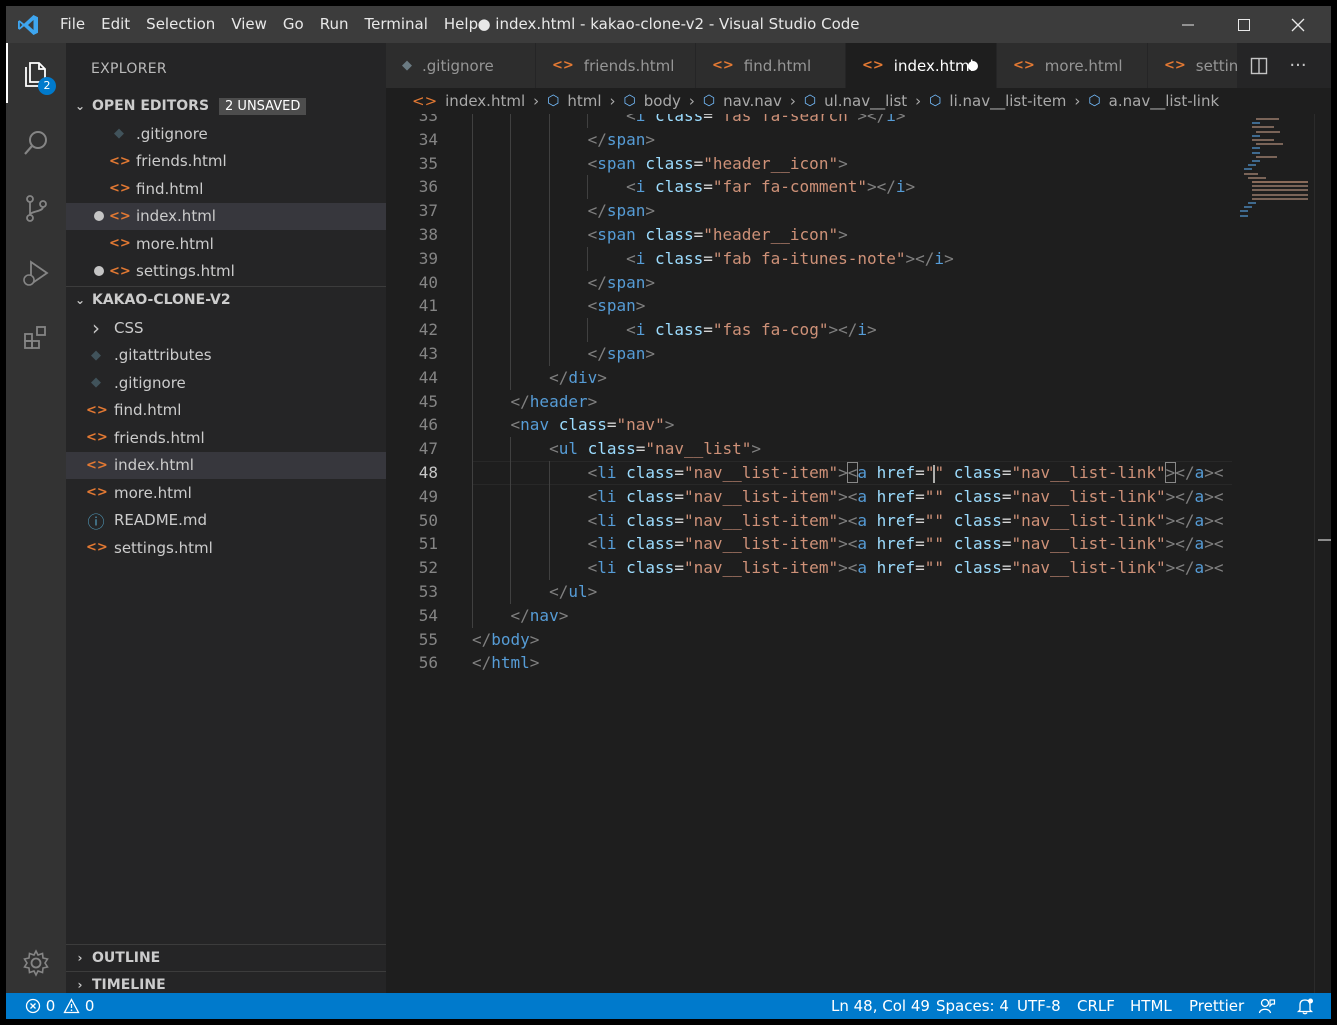  Describe the element at coordinates (753, 101) in the screenshot. I see `breadcrumb-item: ⬡ nav.nav ›` at that location.